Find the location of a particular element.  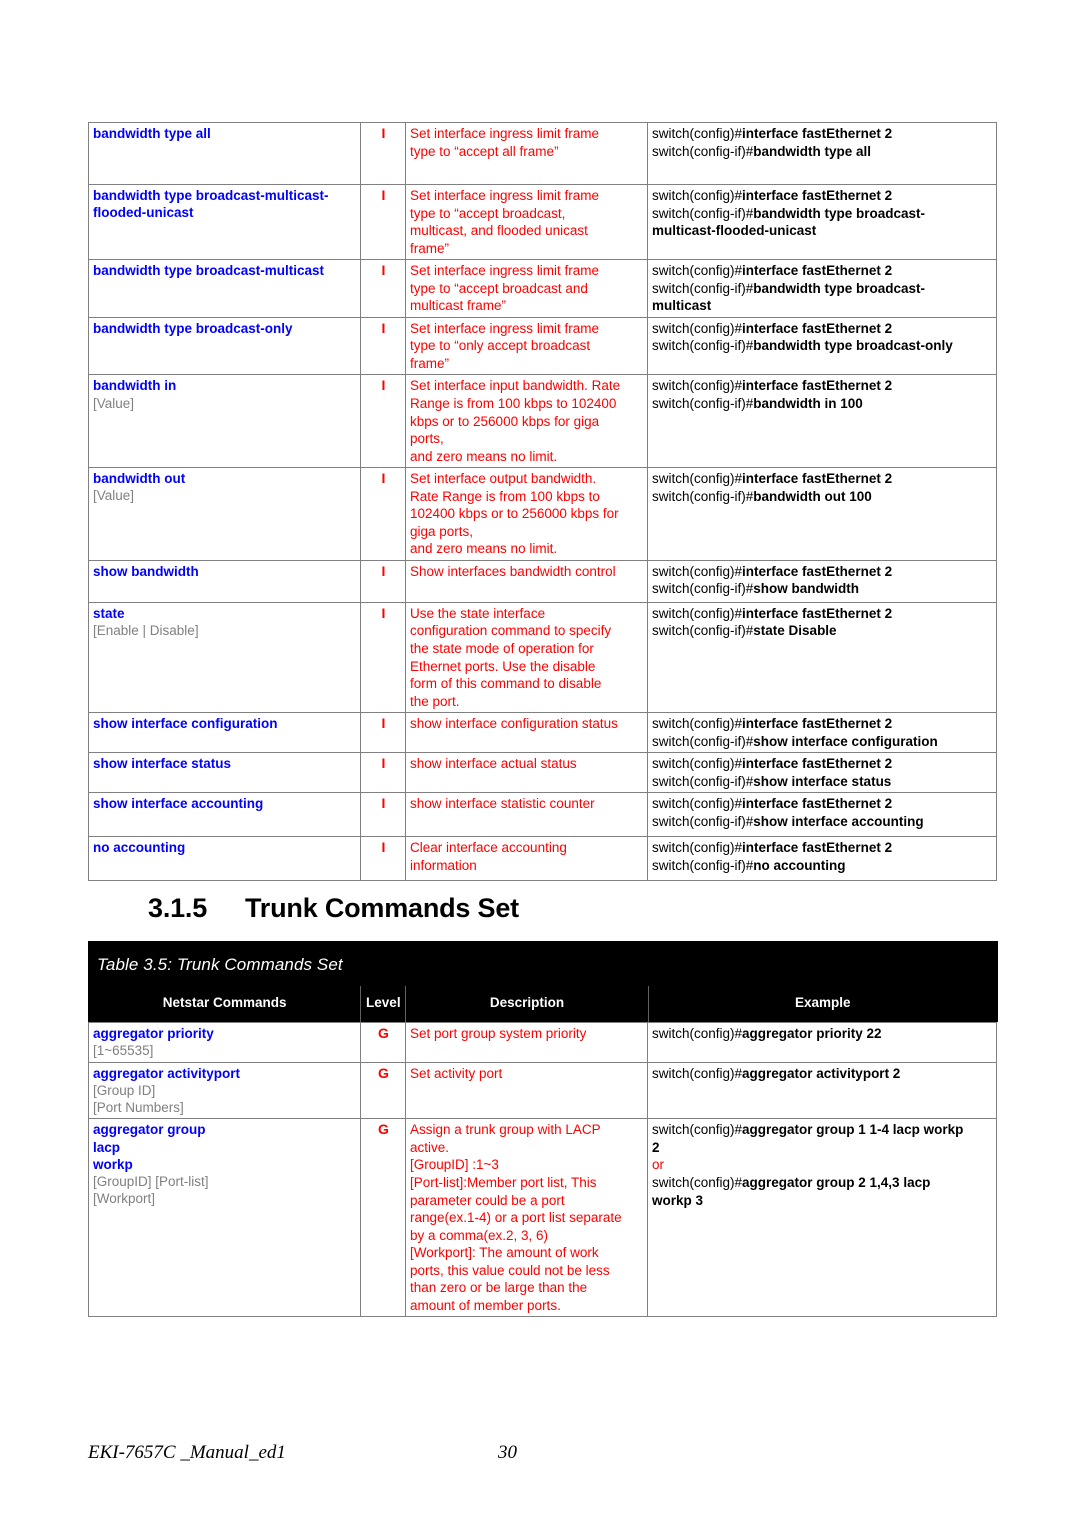

example-command: workp 3 is located at coordinates (678, 1200).